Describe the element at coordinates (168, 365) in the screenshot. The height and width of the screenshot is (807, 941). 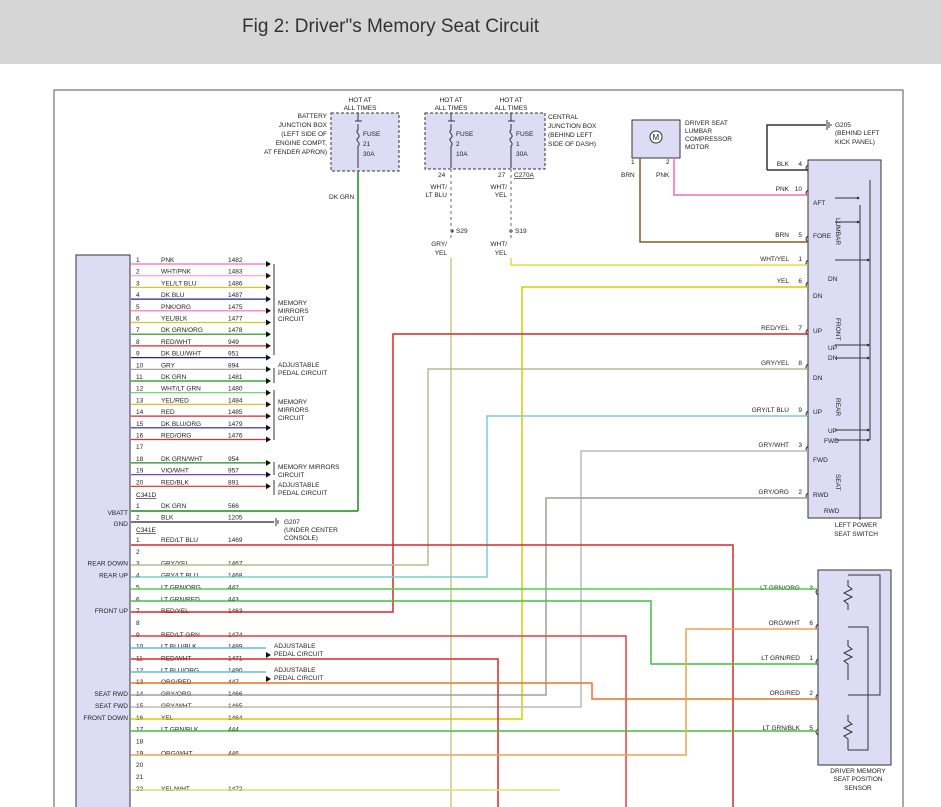
I see `wire-color-label: GRY` at that location.